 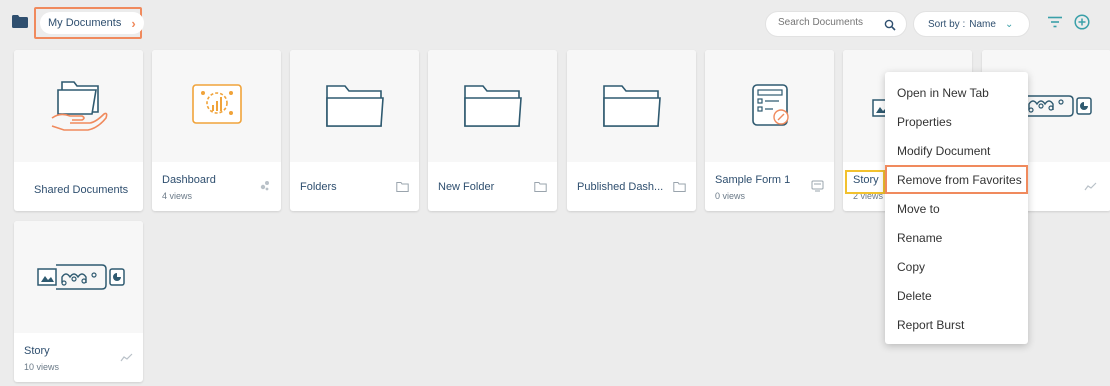 I want to click on search-icon, so click(x=890, y=25).